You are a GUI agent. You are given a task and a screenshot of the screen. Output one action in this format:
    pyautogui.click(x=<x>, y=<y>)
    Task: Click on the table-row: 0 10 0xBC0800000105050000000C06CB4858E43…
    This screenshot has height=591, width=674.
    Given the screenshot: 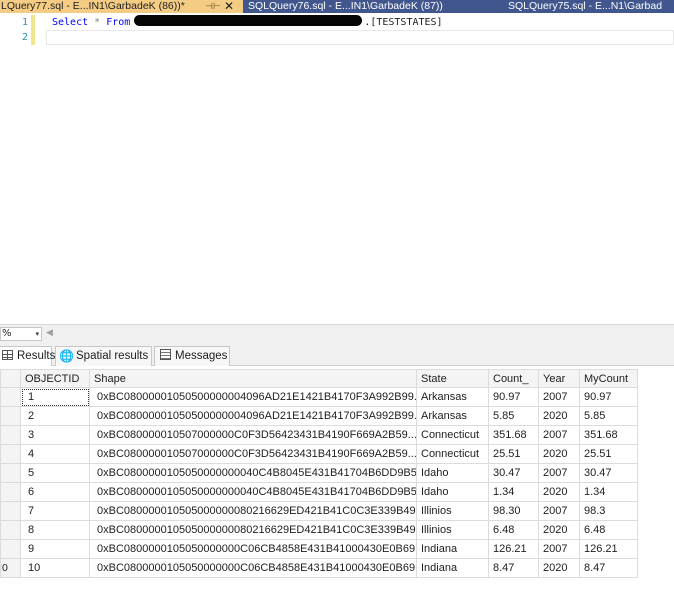 What is the action you would take?
    pyautogui.click(x=319, y=568)
    